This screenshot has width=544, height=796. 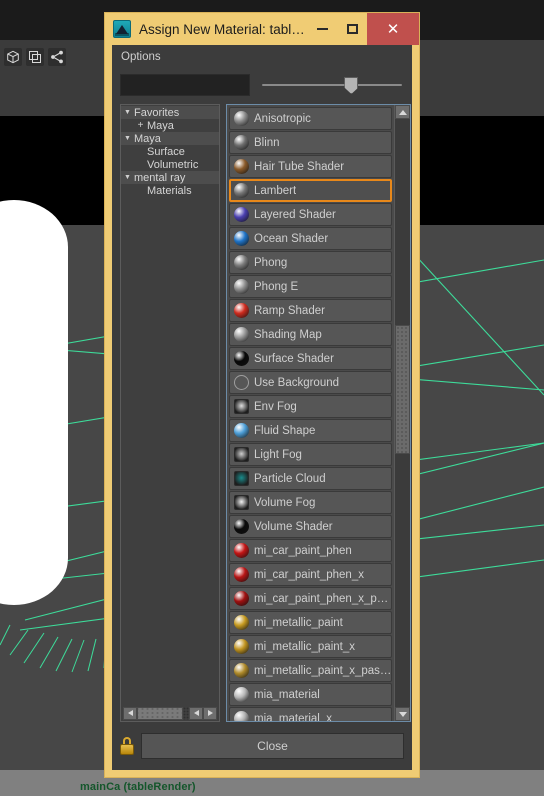 What do you see at coordinates (294, 358) in the screenshot?
I see `material-item-label: Surface Shader` at bounding box center [294, 358].